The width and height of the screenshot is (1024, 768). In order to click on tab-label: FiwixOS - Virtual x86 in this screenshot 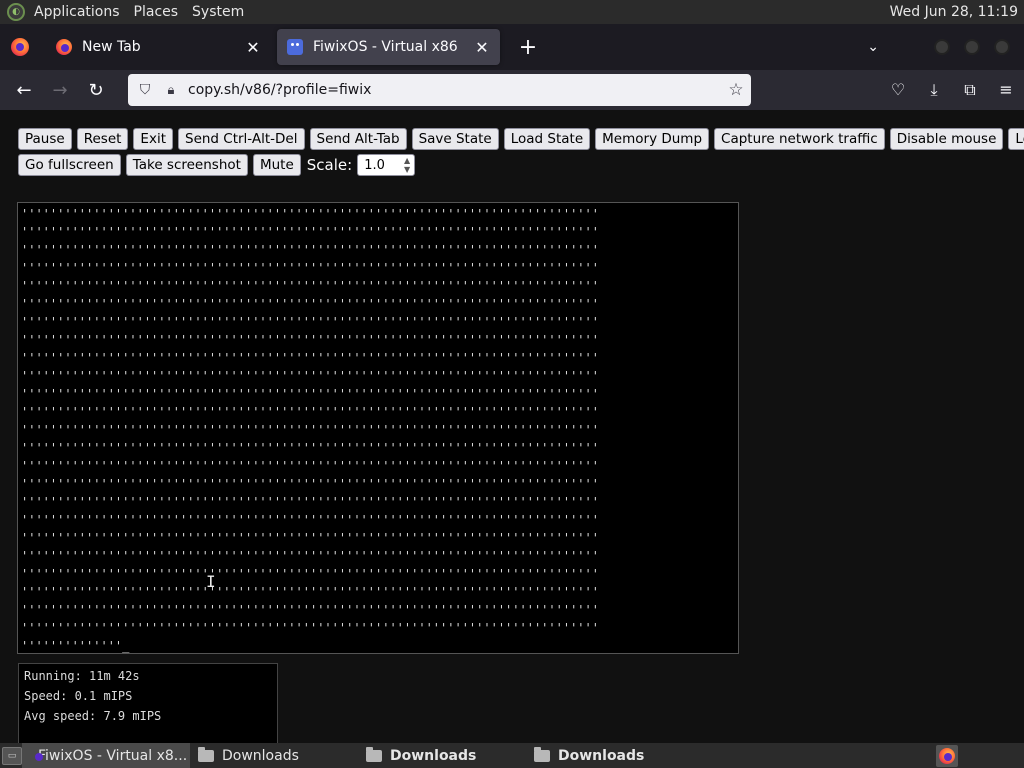, I will do `click(385, 47)`.